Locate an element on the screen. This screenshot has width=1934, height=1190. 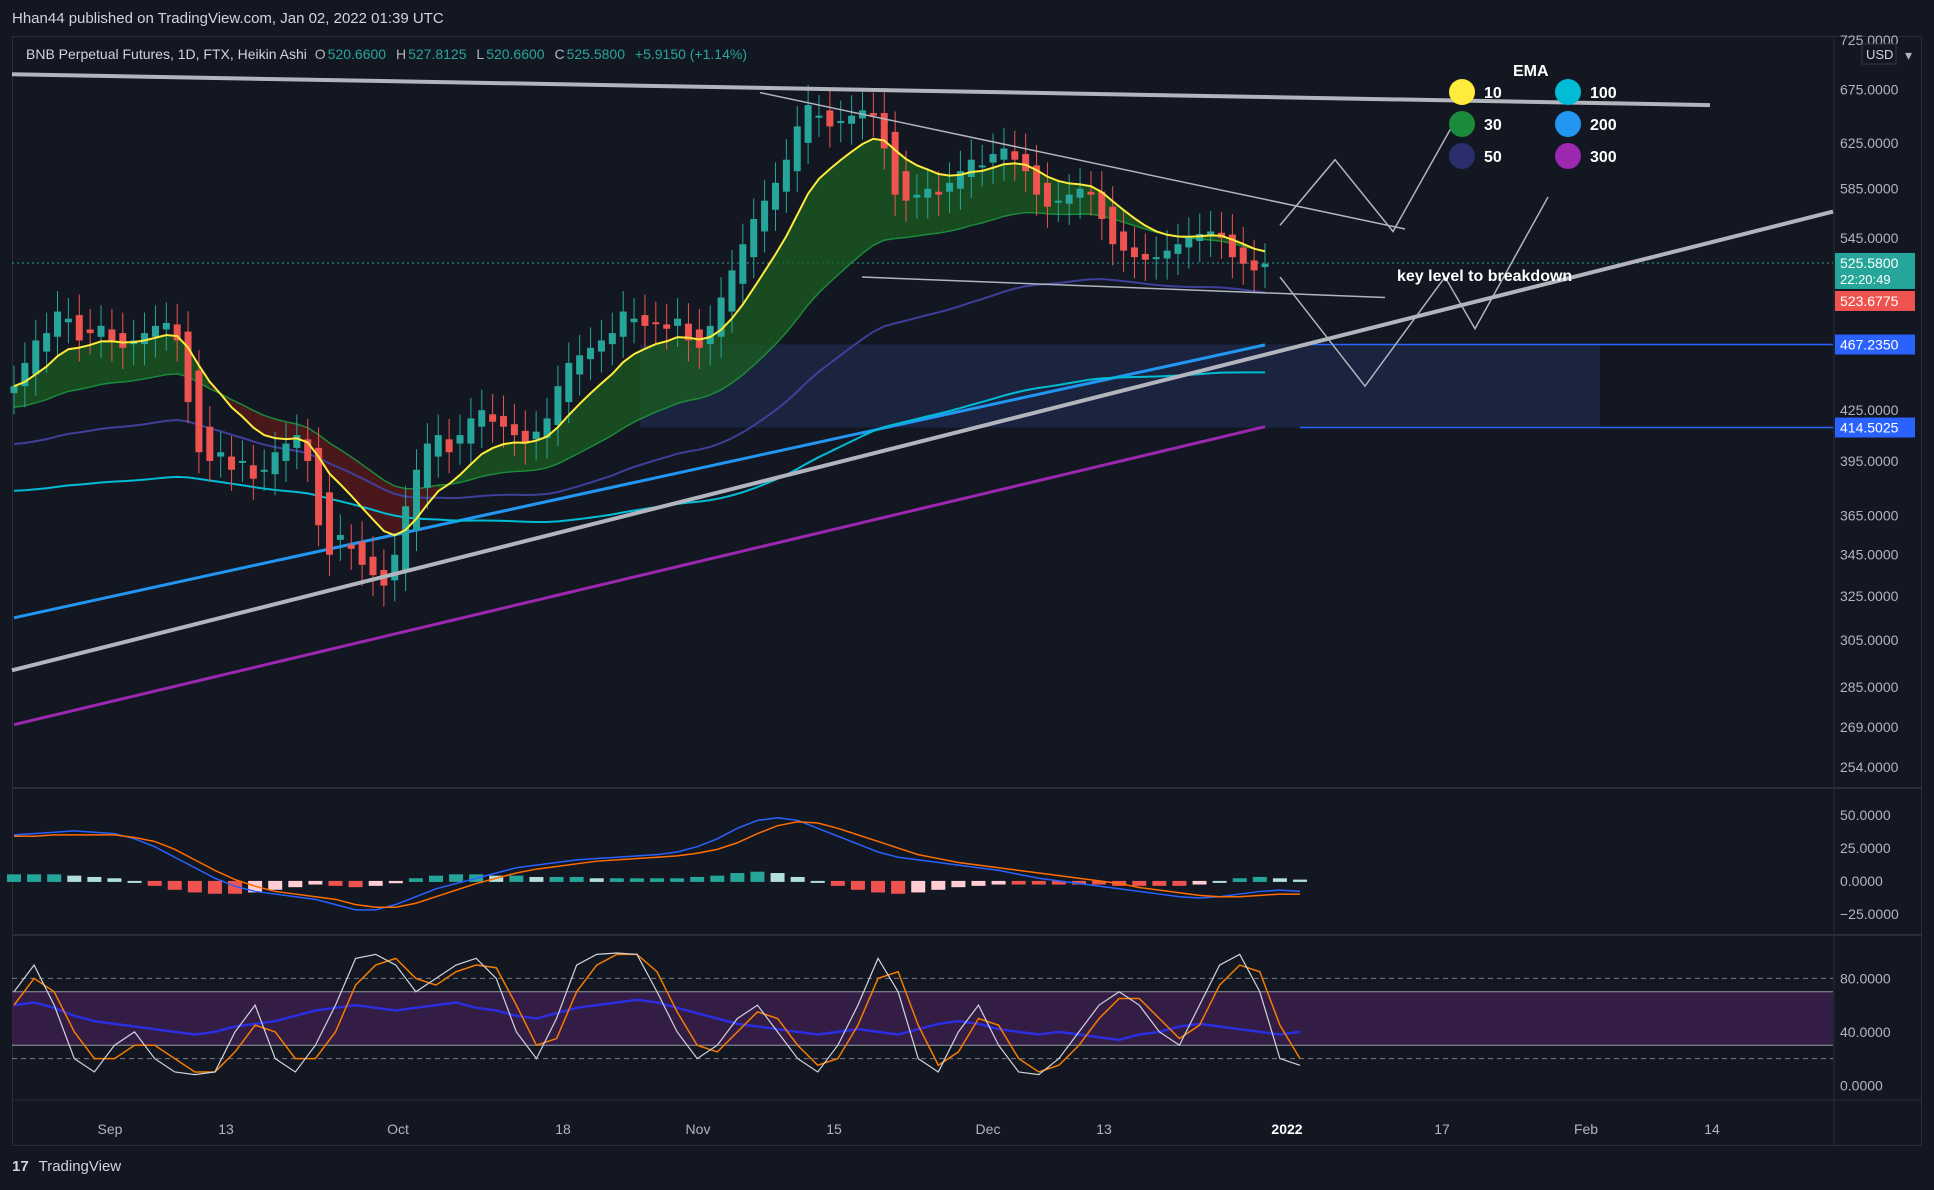
close-label: C is located at coordinates (559, 54).